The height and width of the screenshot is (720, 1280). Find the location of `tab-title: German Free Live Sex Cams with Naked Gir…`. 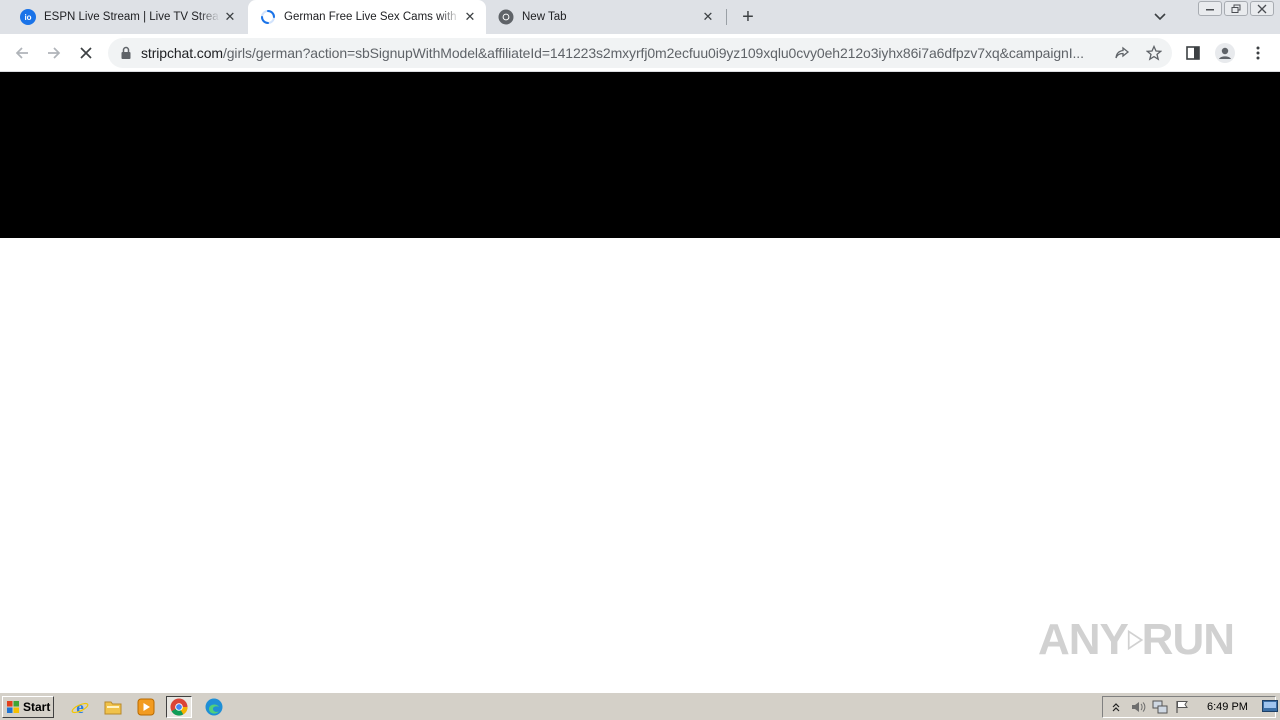

tab-title: German Free Live Sex Cams with Naked Gir… is located at coordinates (372, 17).